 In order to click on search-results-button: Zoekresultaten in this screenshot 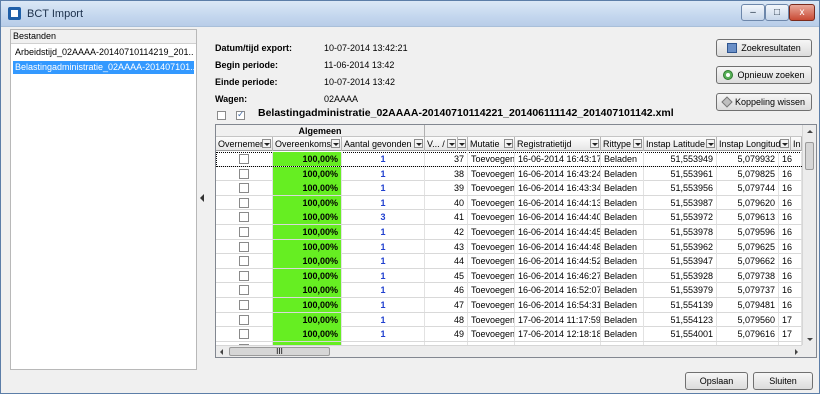, I will do `click(764, 48)`.